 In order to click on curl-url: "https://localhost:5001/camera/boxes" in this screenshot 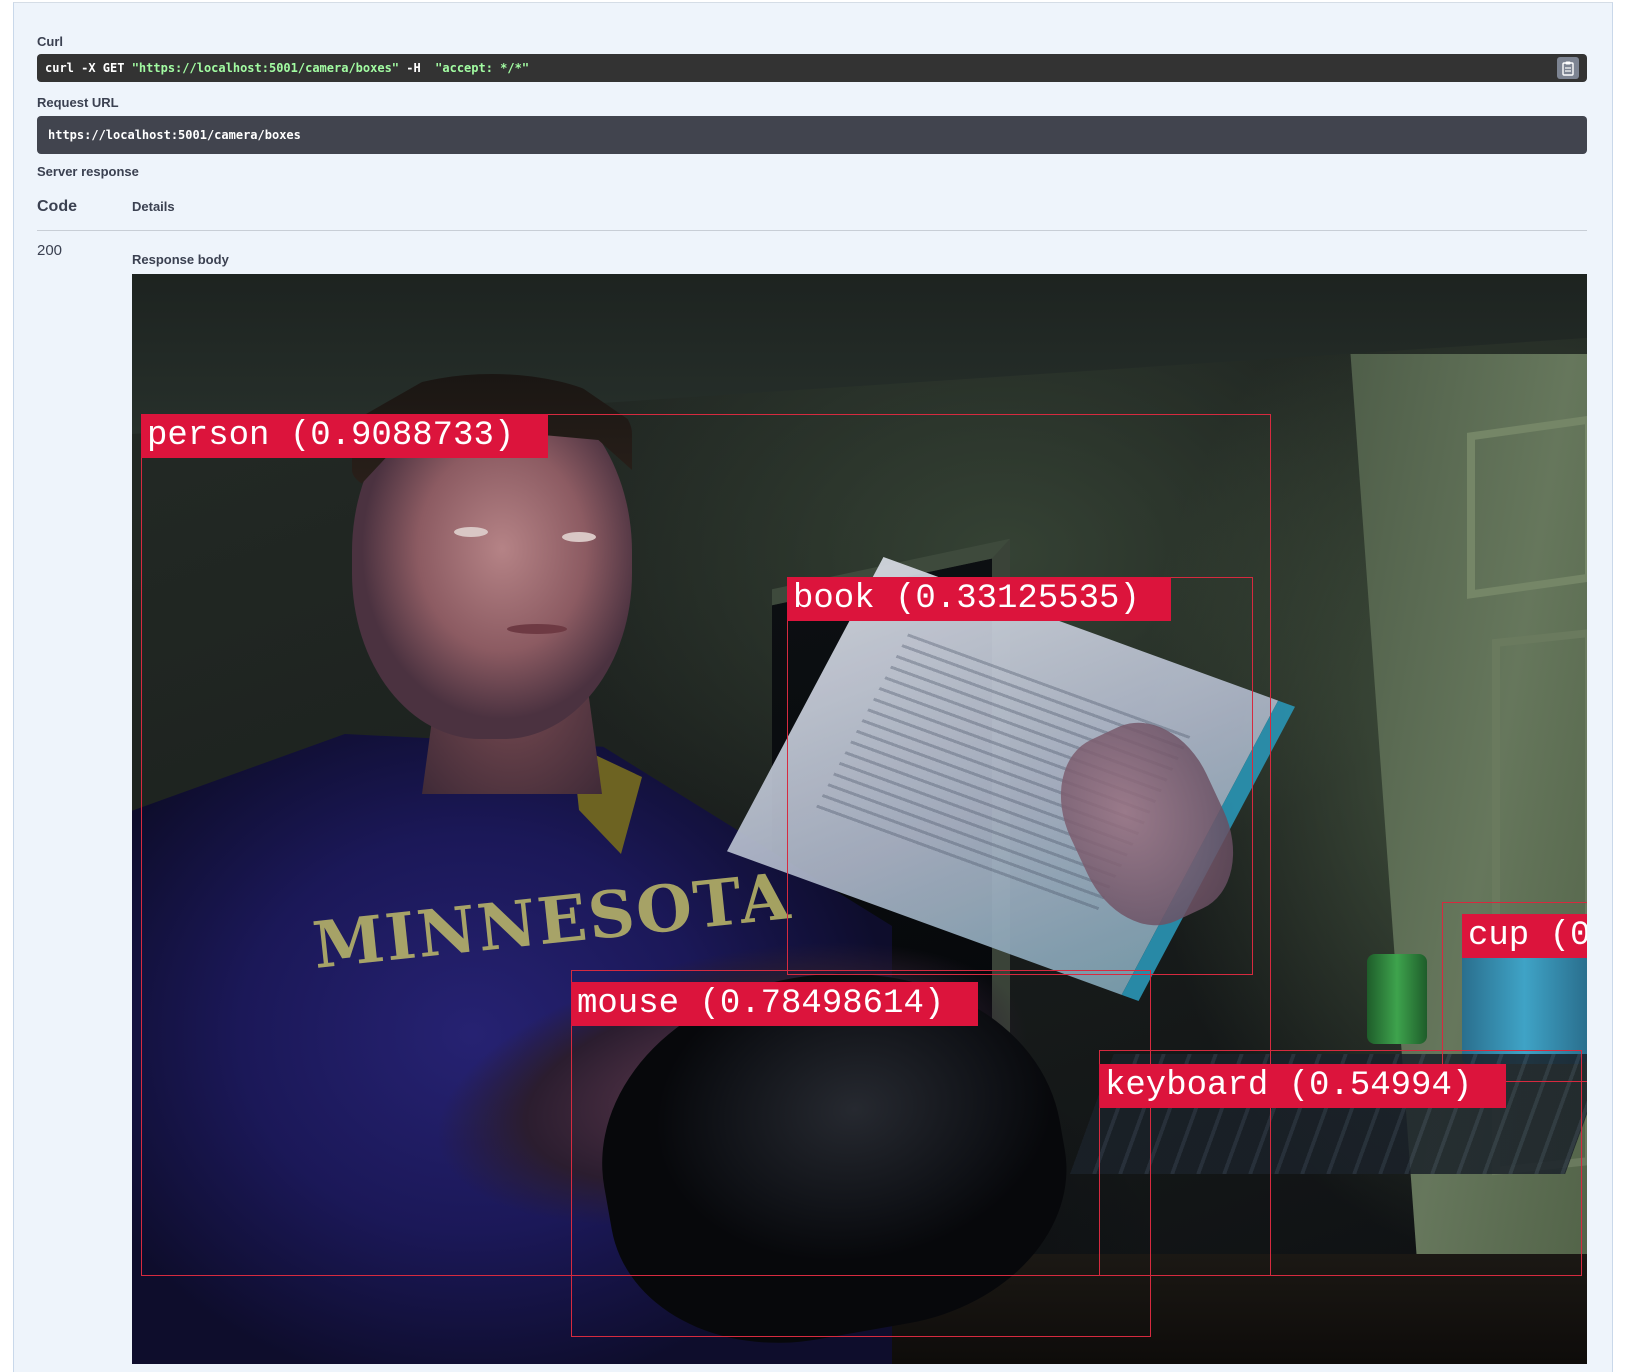, I will do `click(265, 68)`.